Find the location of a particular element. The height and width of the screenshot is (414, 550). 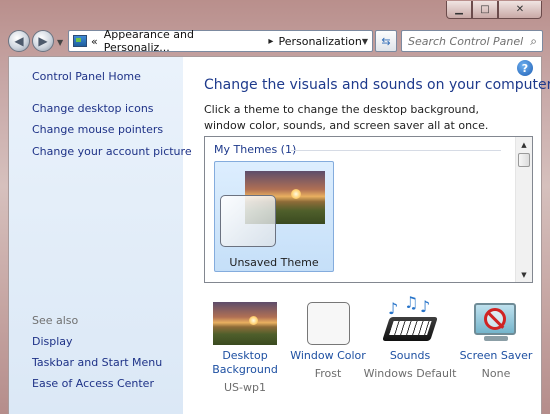

theme-item-unsaved: Unsaved Theme is located at coordinates (274, 216).